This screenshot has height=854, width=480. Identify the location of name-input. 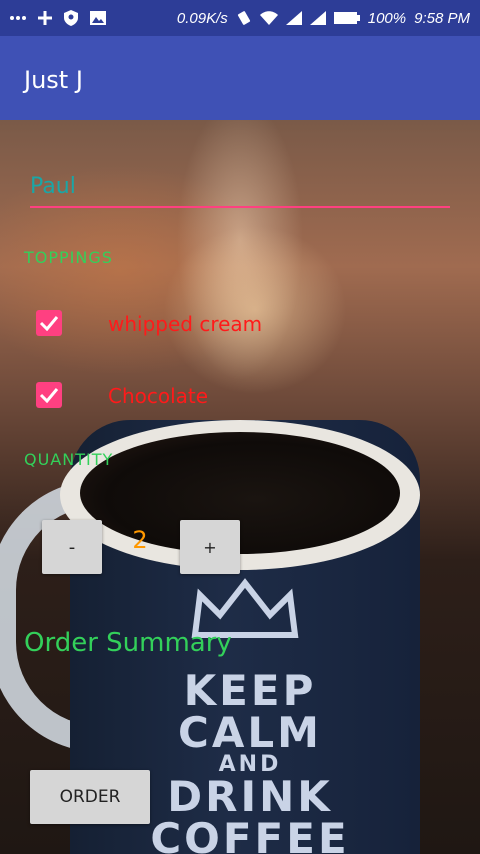
(240, 186).